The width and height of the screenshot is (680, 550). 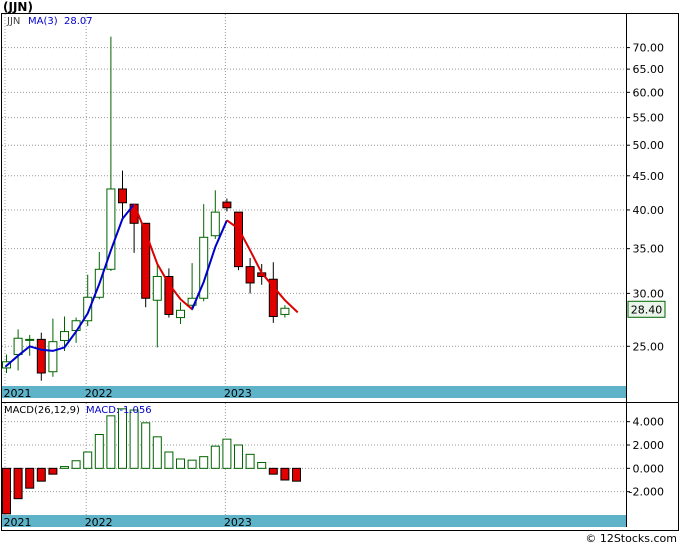 I want to click on chart-title: (JJN), so click(x=18, y=7).